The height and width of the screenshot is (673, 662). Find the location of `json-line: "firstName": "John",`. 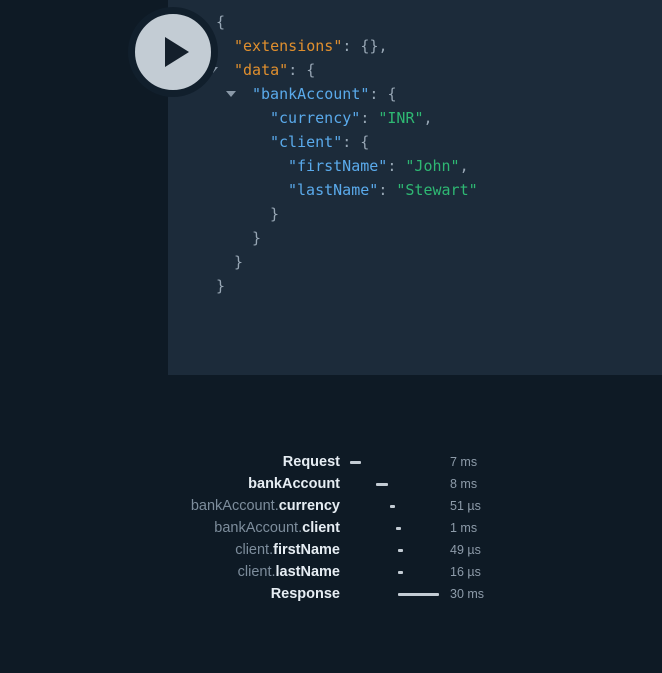

json-line: "firstName": "John", is located at coordinates (415, 166).